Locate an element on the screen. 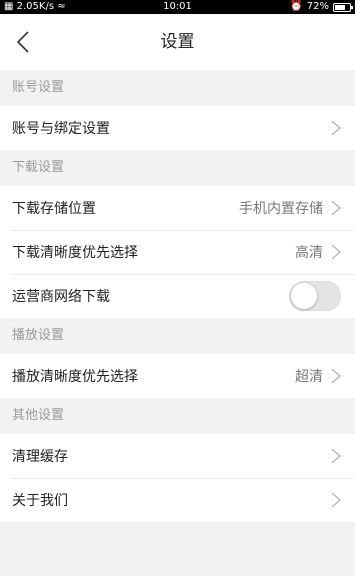  row-label: 关于我们 is located at coordinates (40, 501).